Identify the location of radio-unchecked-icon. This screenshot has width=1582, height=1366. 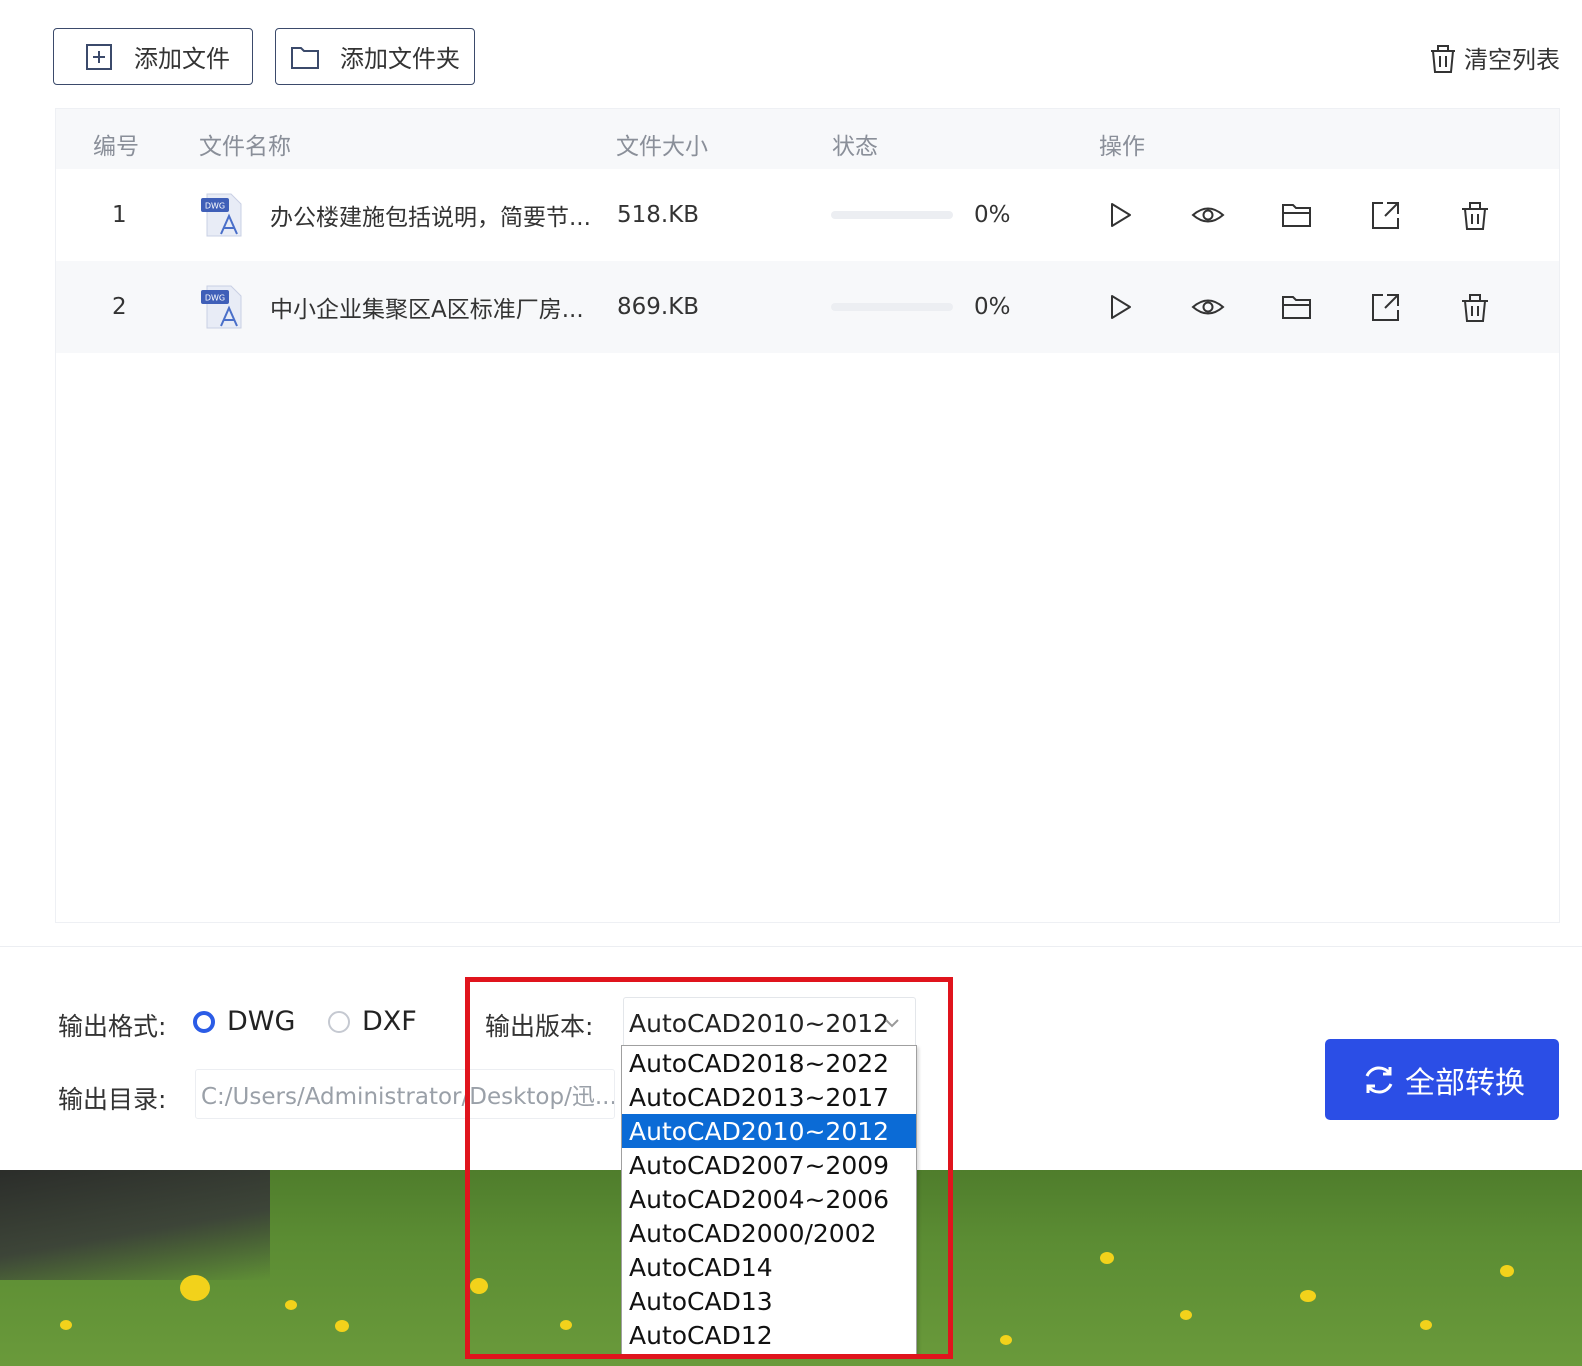
(339, 1021).